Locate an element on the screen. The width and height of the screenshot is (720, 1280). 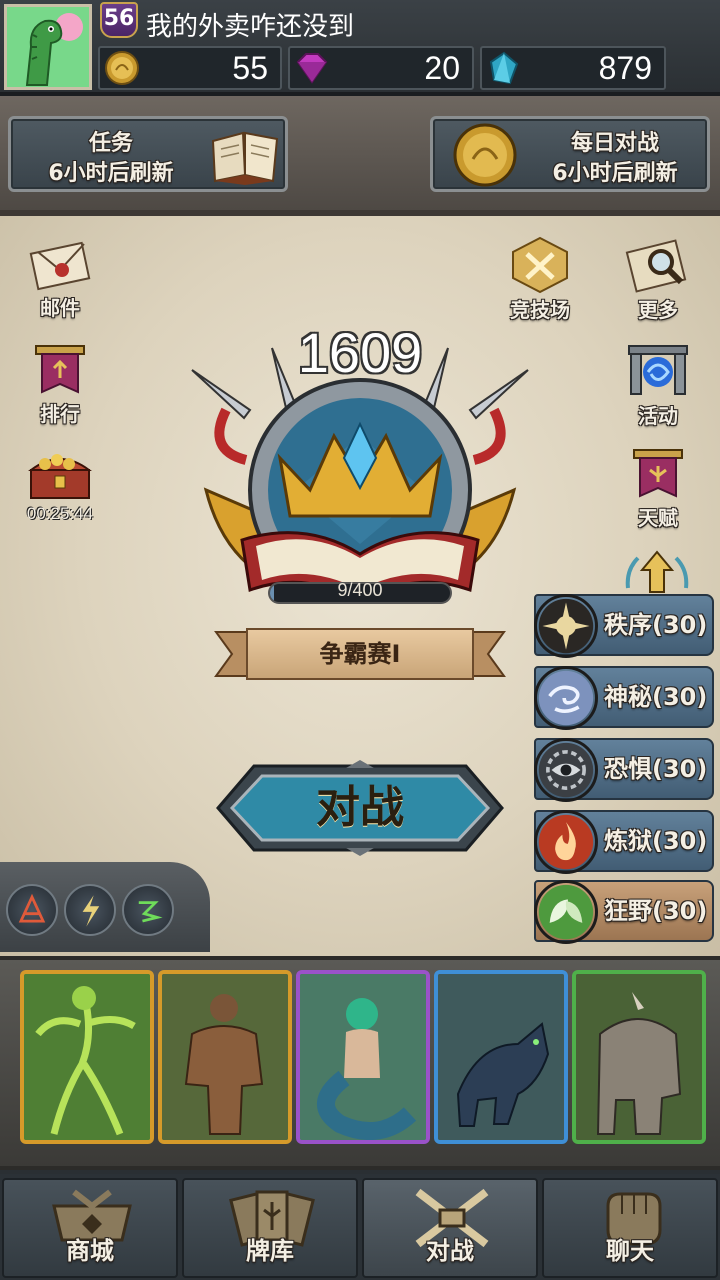
deck-card-wolf is located at coordinates (501, 1057).